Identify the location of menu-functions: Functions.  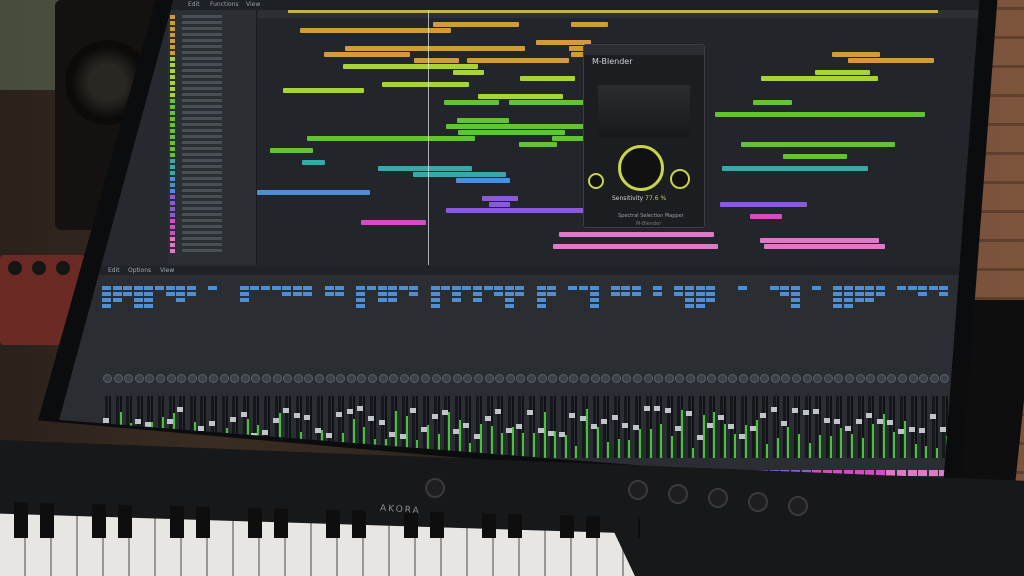
(224, 4).